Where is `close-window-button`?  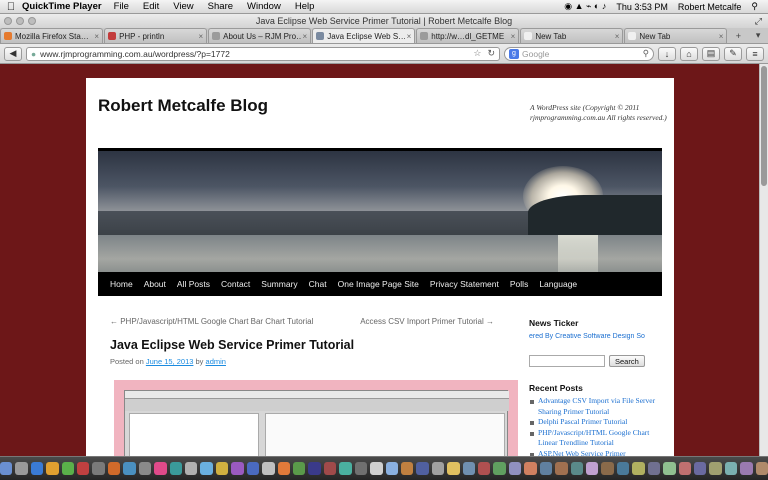 close-window-button is located at coordinates (8, 21).